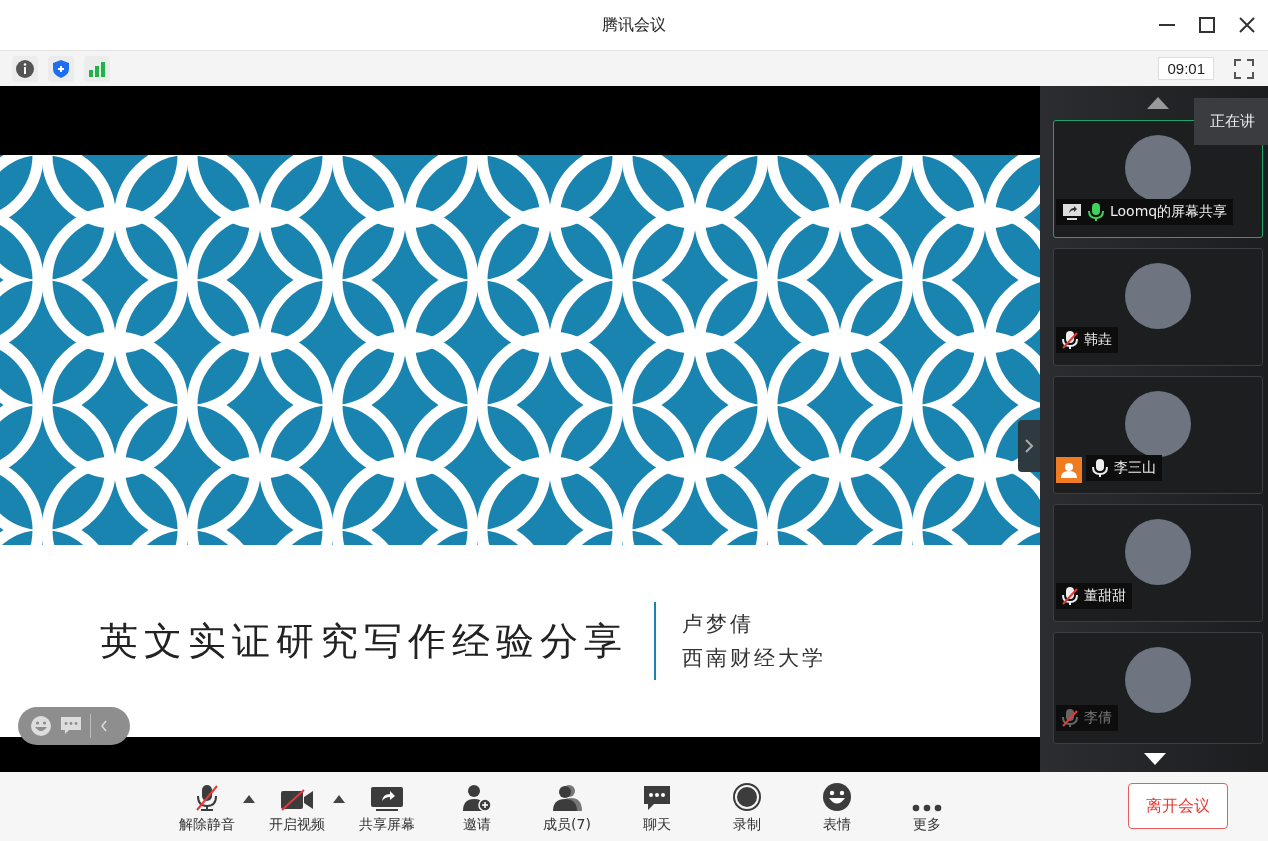 The image size is (1268, 841). I want to click on record-button: 录制, so click(747, 806).